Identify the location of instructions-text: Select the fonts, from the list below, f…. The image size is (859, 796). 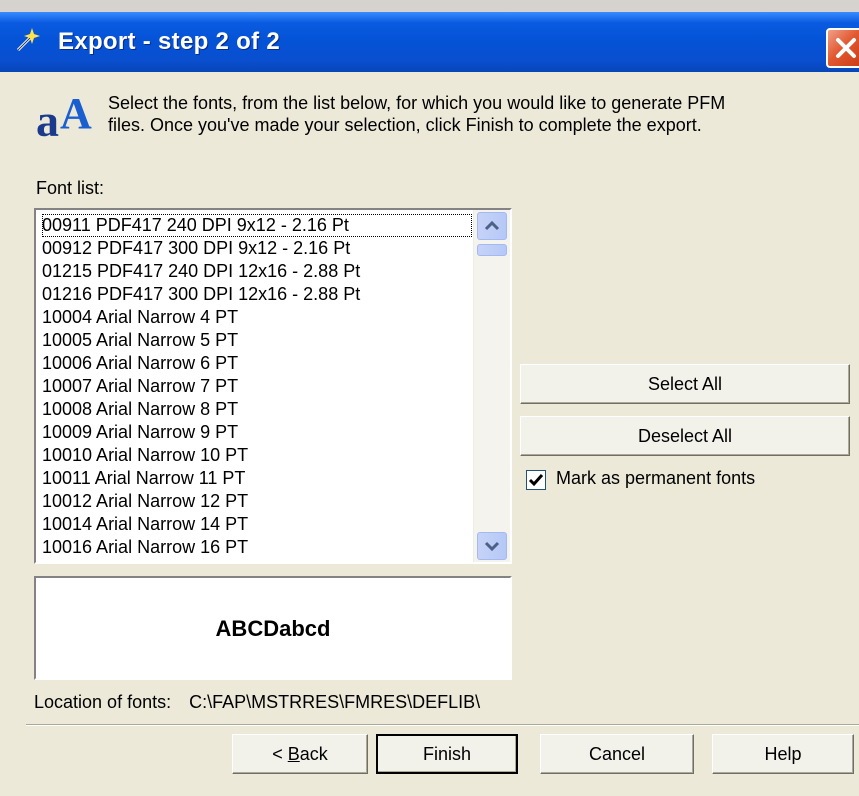
(478, 114).